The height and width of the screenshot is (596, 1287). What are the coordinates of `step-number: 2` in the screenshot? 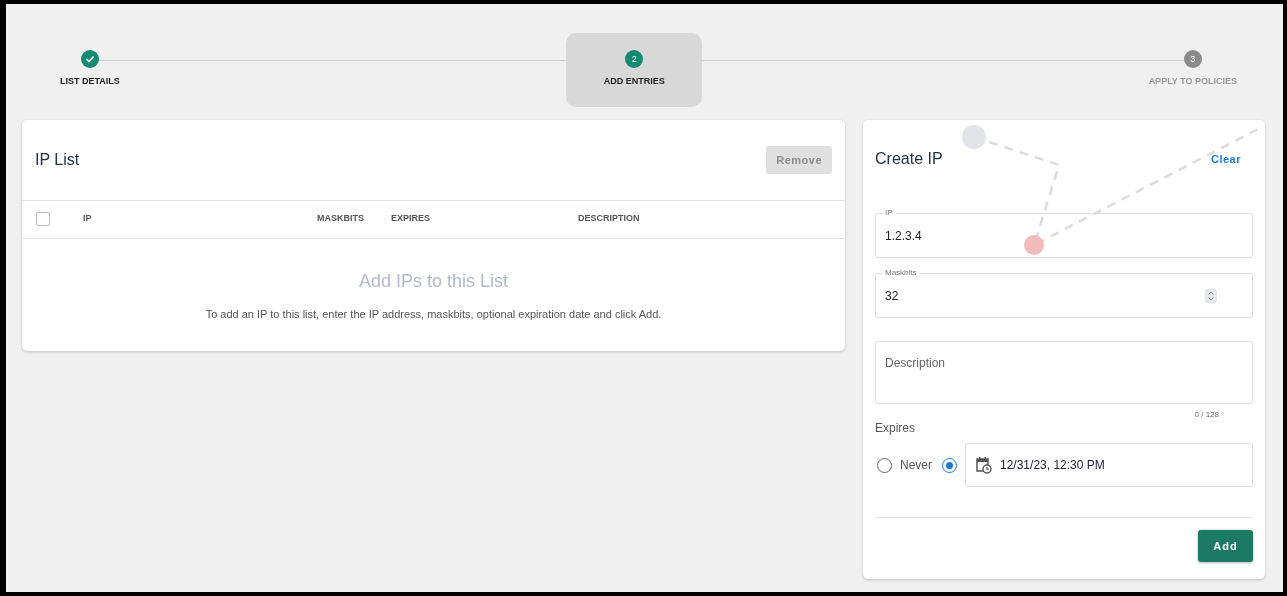 It's located at (634, 59).